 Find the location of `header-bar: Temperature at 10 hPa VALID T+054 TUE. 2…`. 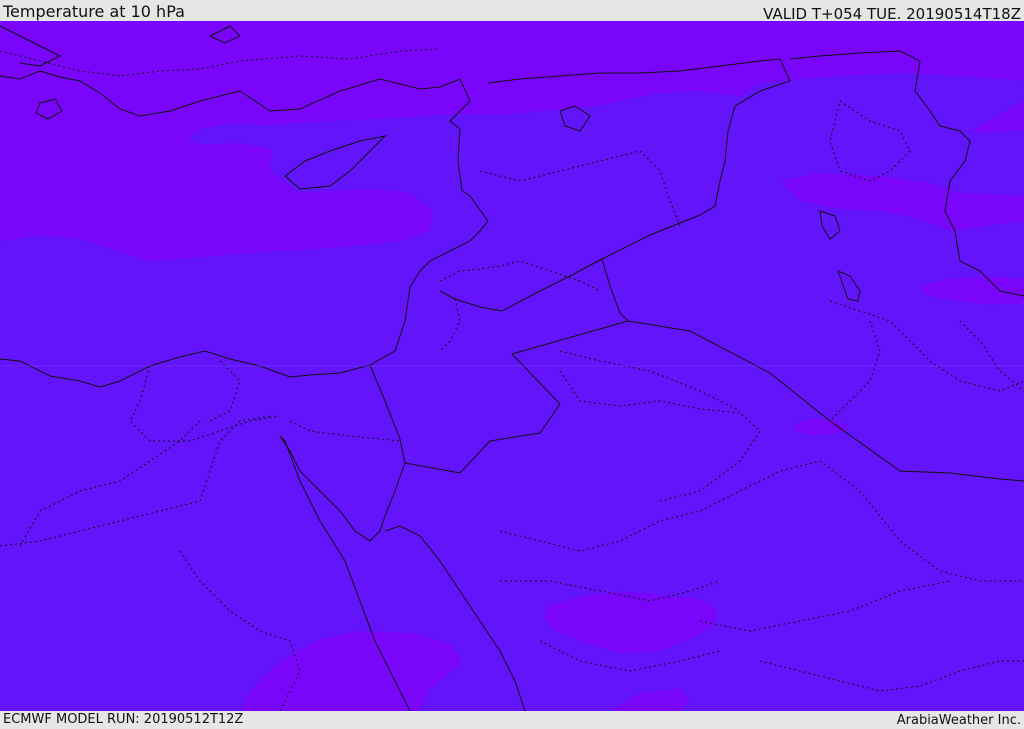

header-bar: Temperature at 10 hPa VALID T+054 TUE. 2… is located at coordinates (512, 11).